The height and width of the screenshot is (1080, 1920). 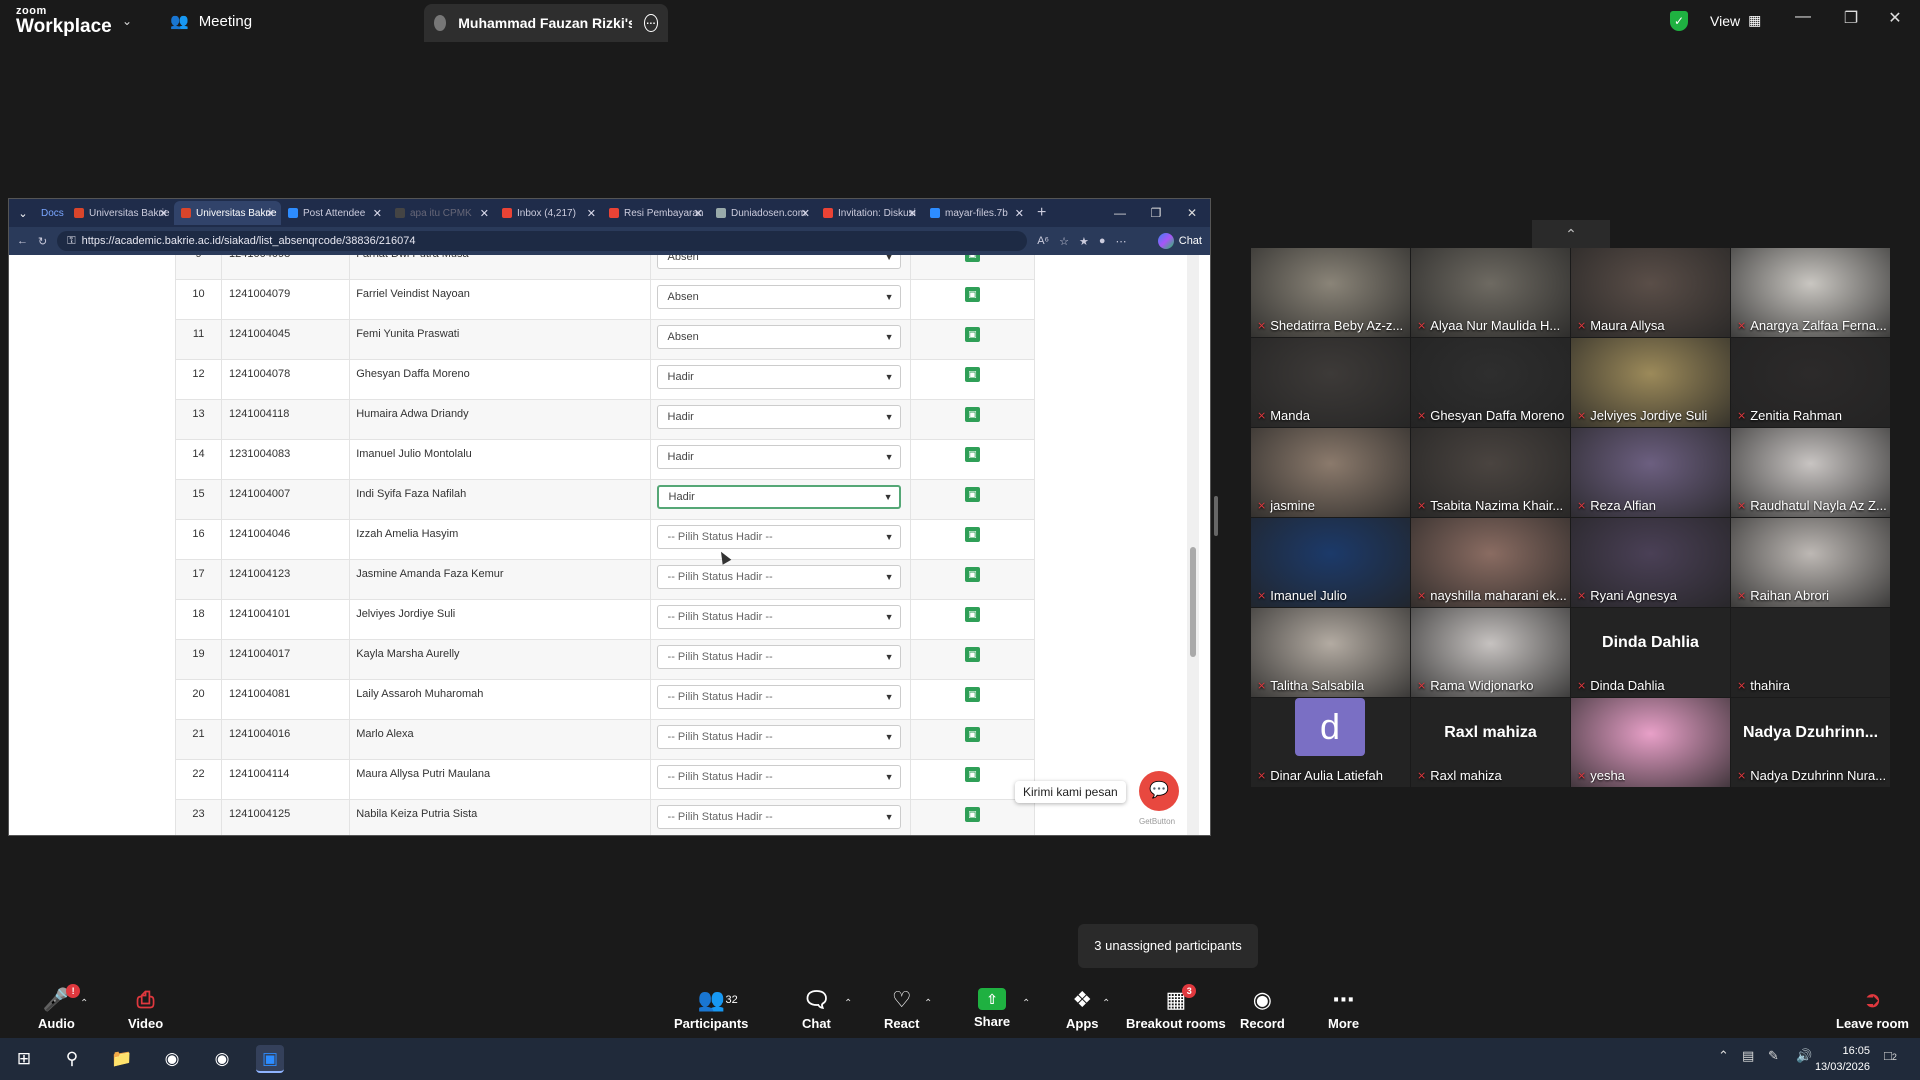 What do you see at coordinates (1650, 382) in the screenshot?
I see `participant-tile: ⨯ Jelviyes Jordiye Suli` at bounding box center [1650, 382].